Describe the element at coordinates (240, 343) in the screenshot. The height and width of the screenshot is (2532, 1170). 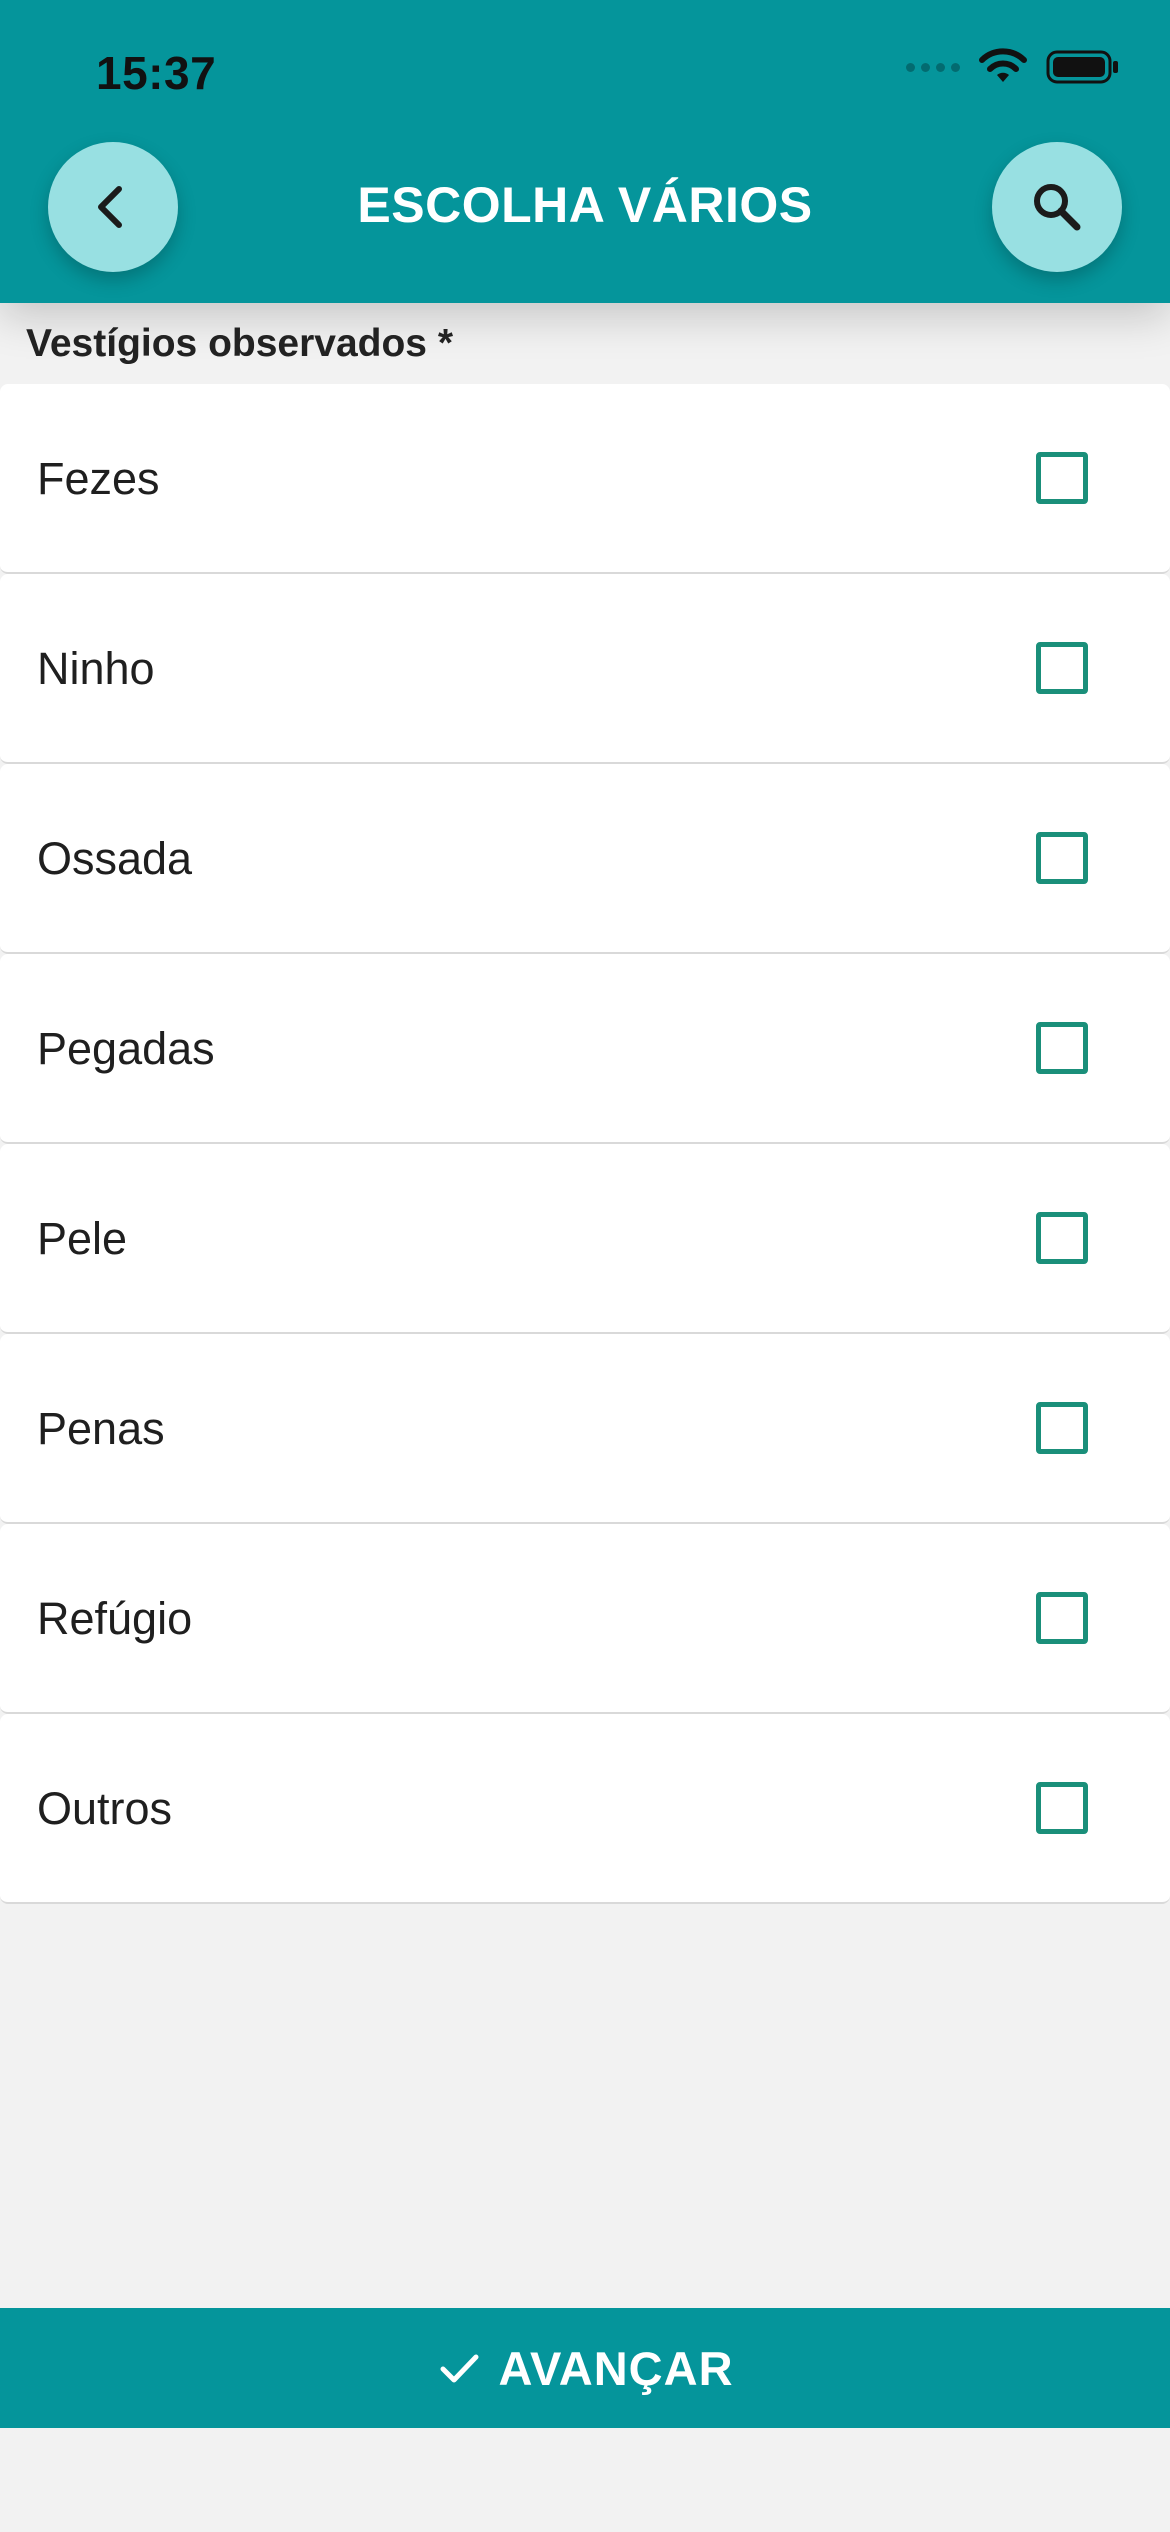
I see `section-label: Vestígios observados *` at that location.